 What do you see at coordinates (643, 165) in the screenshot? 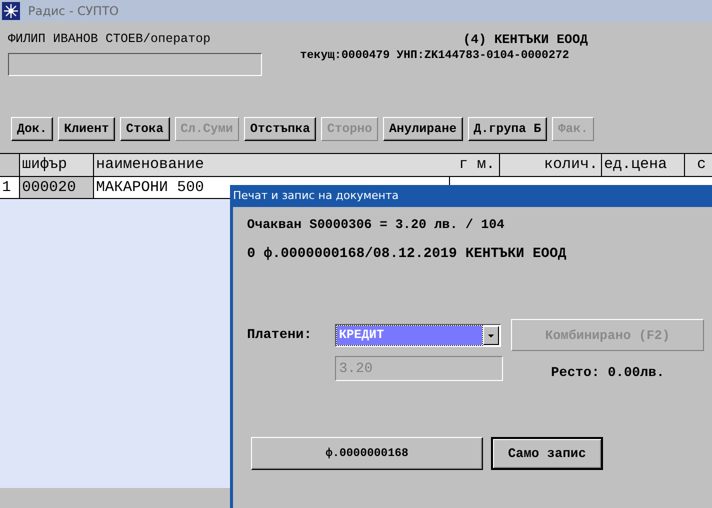
I see `column-header: ед.цена` at bounding box center [643, 165].